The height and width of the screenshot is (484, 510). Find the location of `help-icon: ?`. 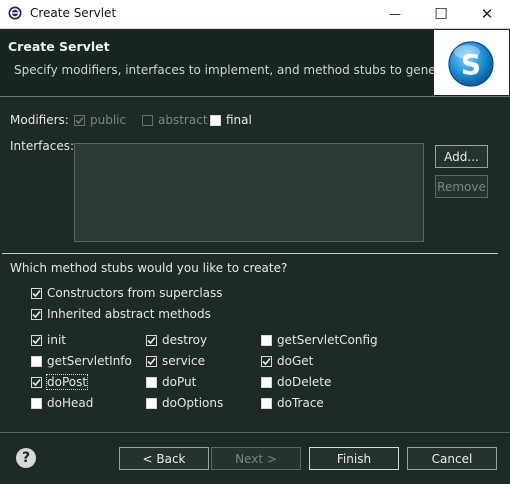

help-icon: ? is located at coordinates (26, 458).